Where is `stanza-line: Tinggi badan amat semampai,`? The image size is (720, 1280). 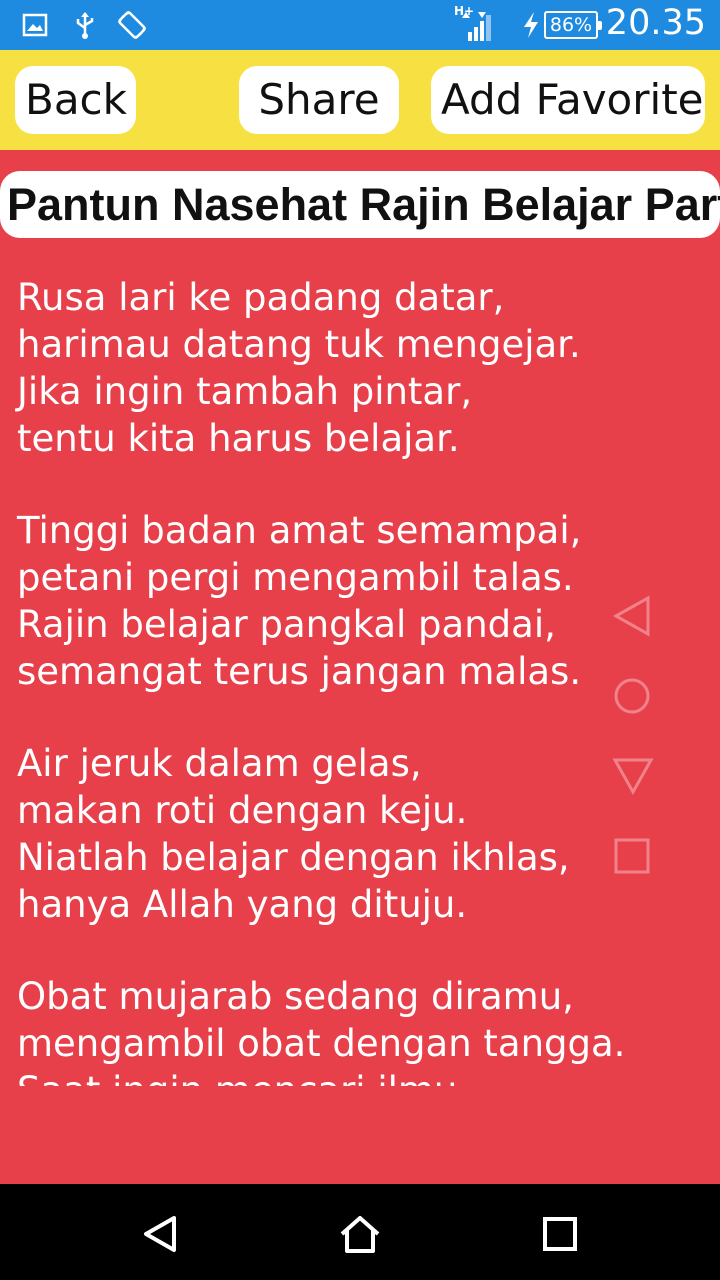 stanza-line: Tinggi badan amat semampai, is located at coordinates (299, 530).